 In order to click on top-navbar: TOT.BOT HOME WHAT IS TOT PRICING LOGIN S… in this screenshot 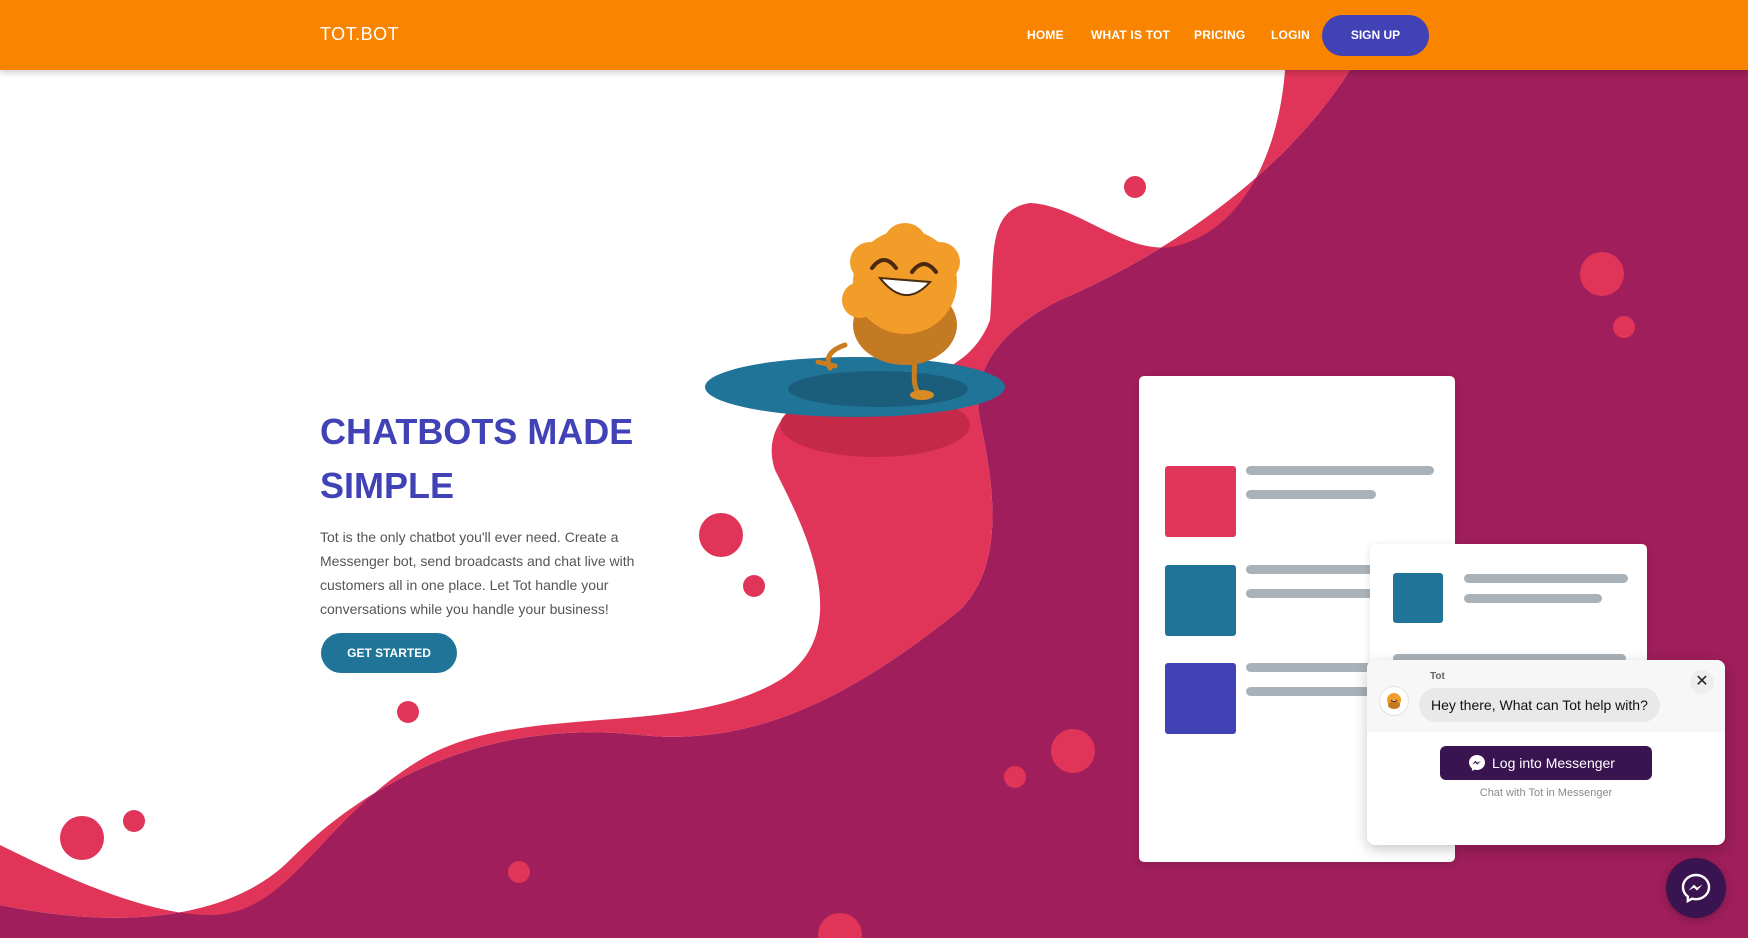, I will do `click(874, 35)`.